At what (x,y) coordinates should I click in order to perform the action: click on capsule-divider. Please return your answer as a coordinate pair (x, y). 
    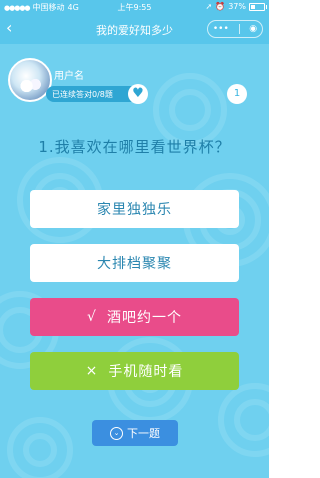
    Looking at the image, I should click on (239, 29).